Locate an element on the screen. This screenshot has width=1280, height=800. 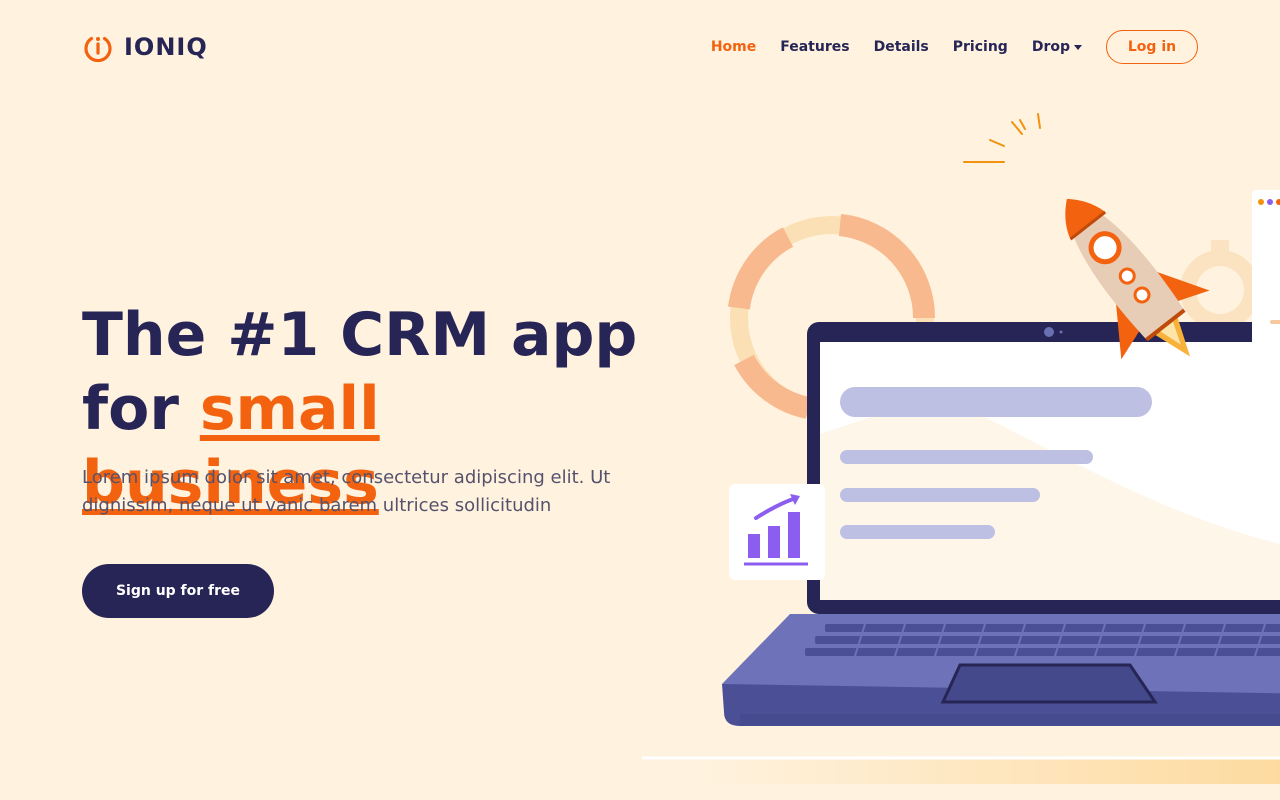
hero-title-line1: The #1 CRM app is located at coordinates (360, 335).